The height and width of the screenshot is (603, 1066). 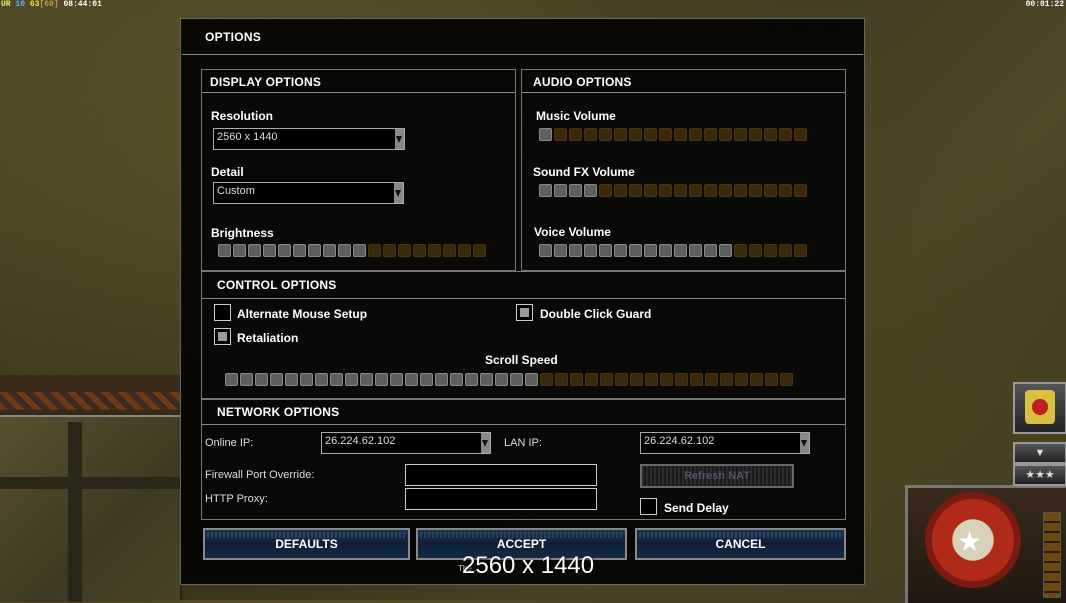 What do you see at coordinates (1039, 475) in the screenshot?
I see `rank-button: ★★★` at bounding box center [1039, 475].